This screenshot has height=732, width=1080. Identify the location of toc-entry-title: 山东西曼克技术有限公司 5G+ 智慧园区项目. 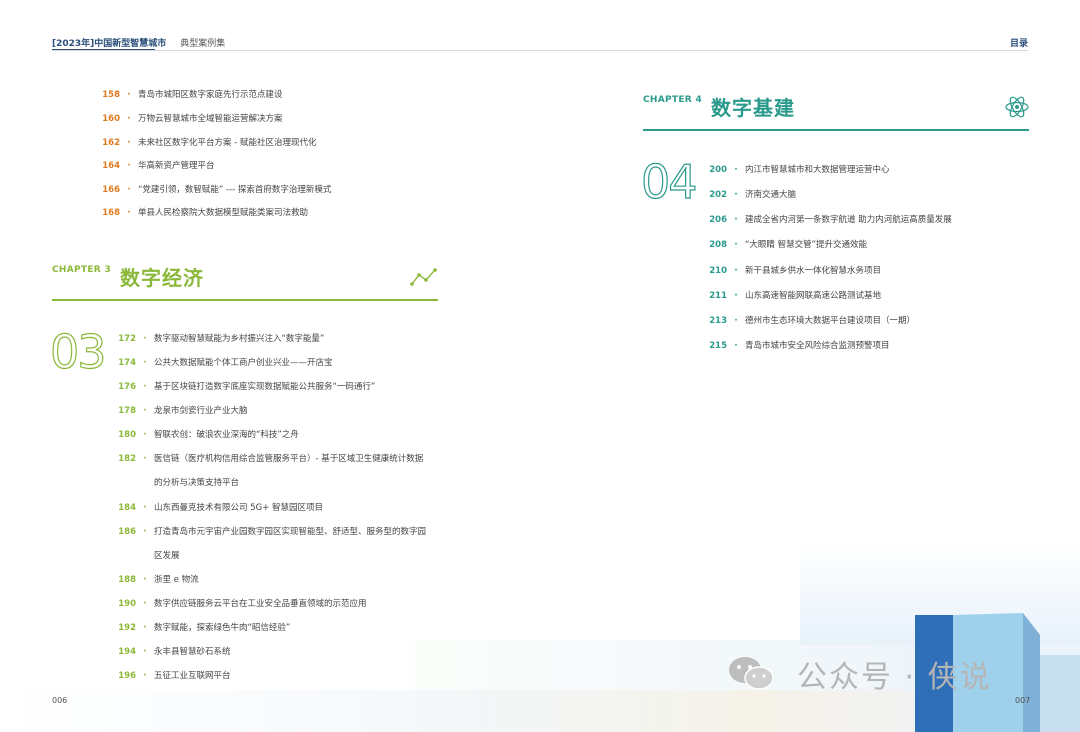
(239, 508).